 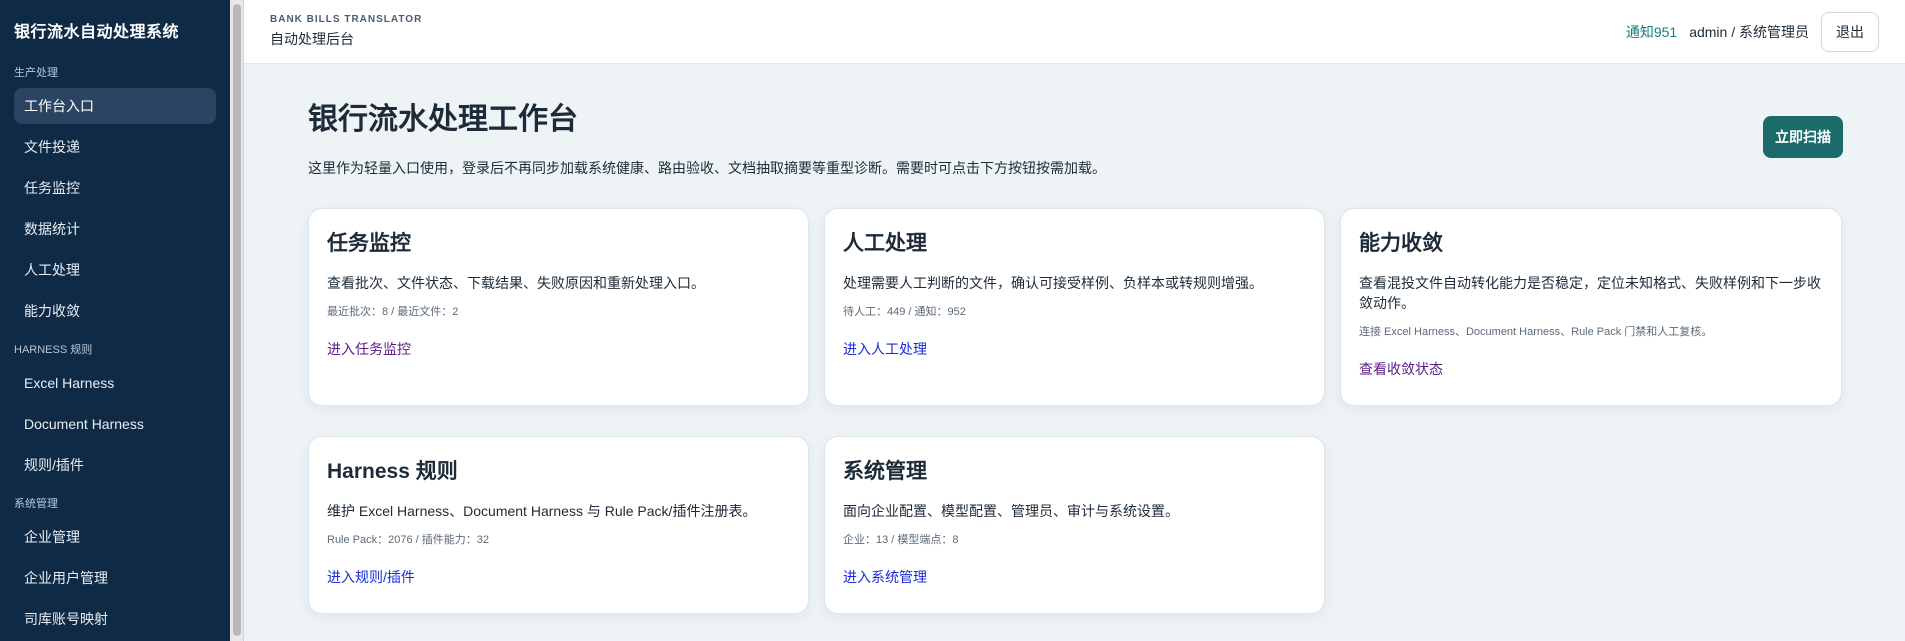 What do you see at coordinates (53, 350) in the screenshot?
I see `nav-section-harness: HARNESS 规则` at bounding box center [53, 350].